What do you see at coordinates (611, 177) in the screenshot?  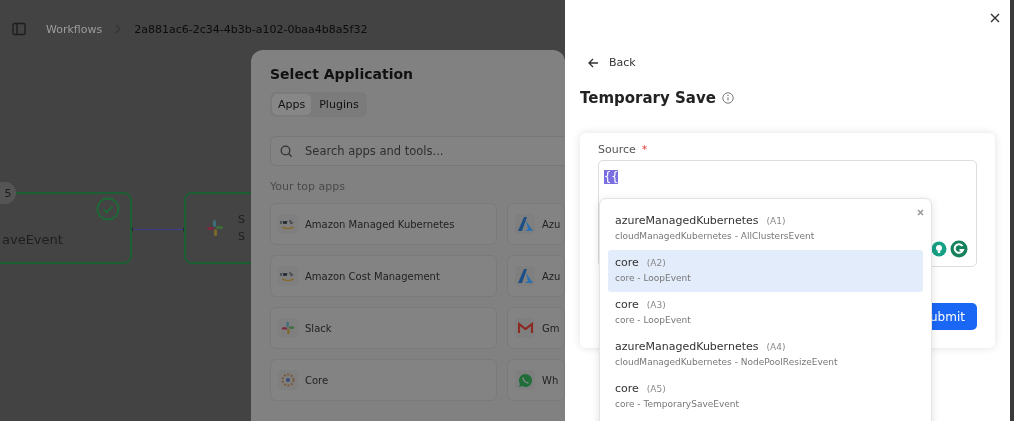 I see `selected-text: {{` at bounding box center [611, 177].